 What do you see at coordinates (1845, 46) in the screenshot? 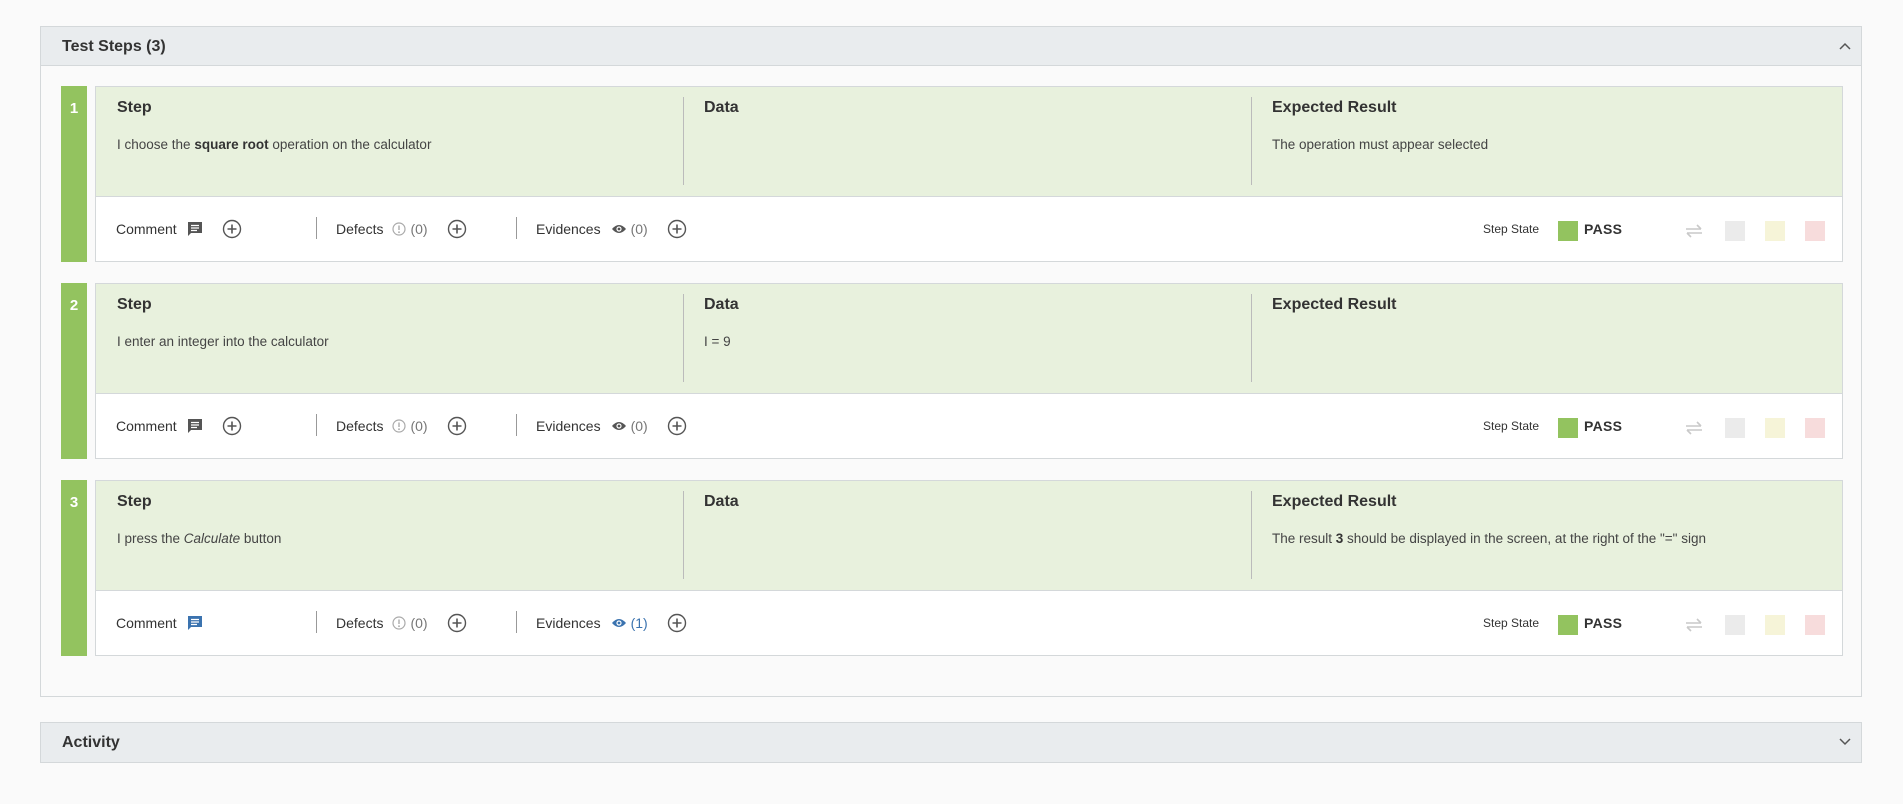
I see `chevron-up-icon` at bounding box center [1845, 46].